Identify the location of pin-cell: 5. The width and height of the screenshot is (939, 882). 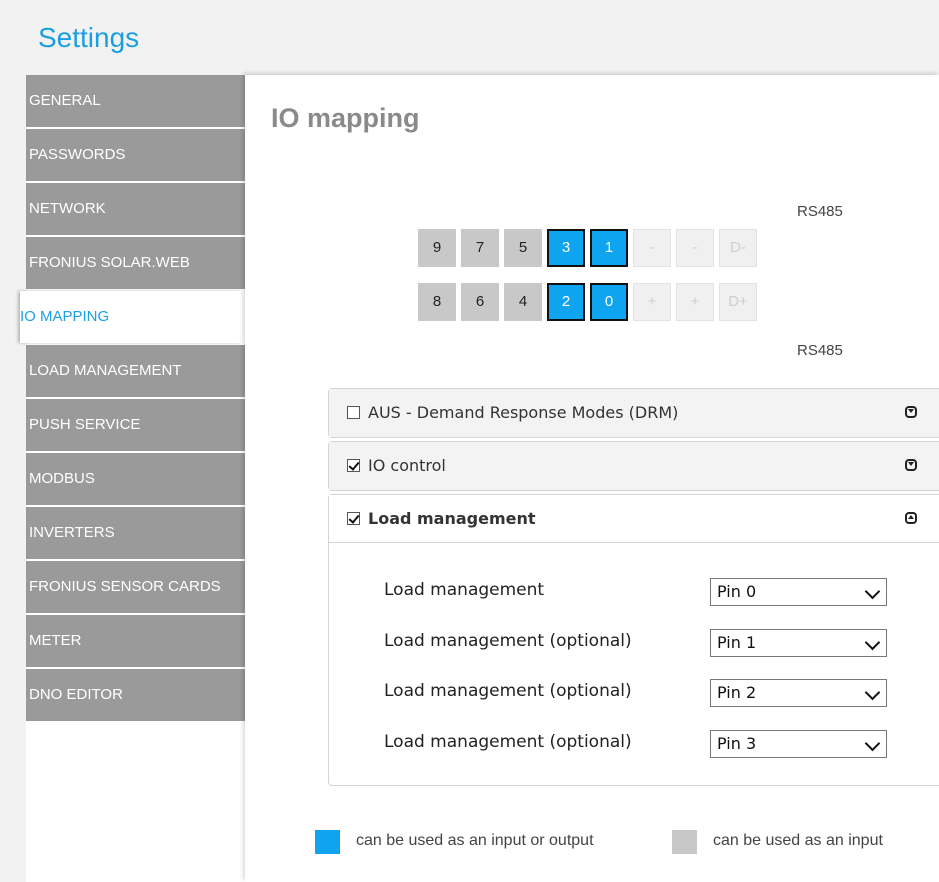
(523, 248).